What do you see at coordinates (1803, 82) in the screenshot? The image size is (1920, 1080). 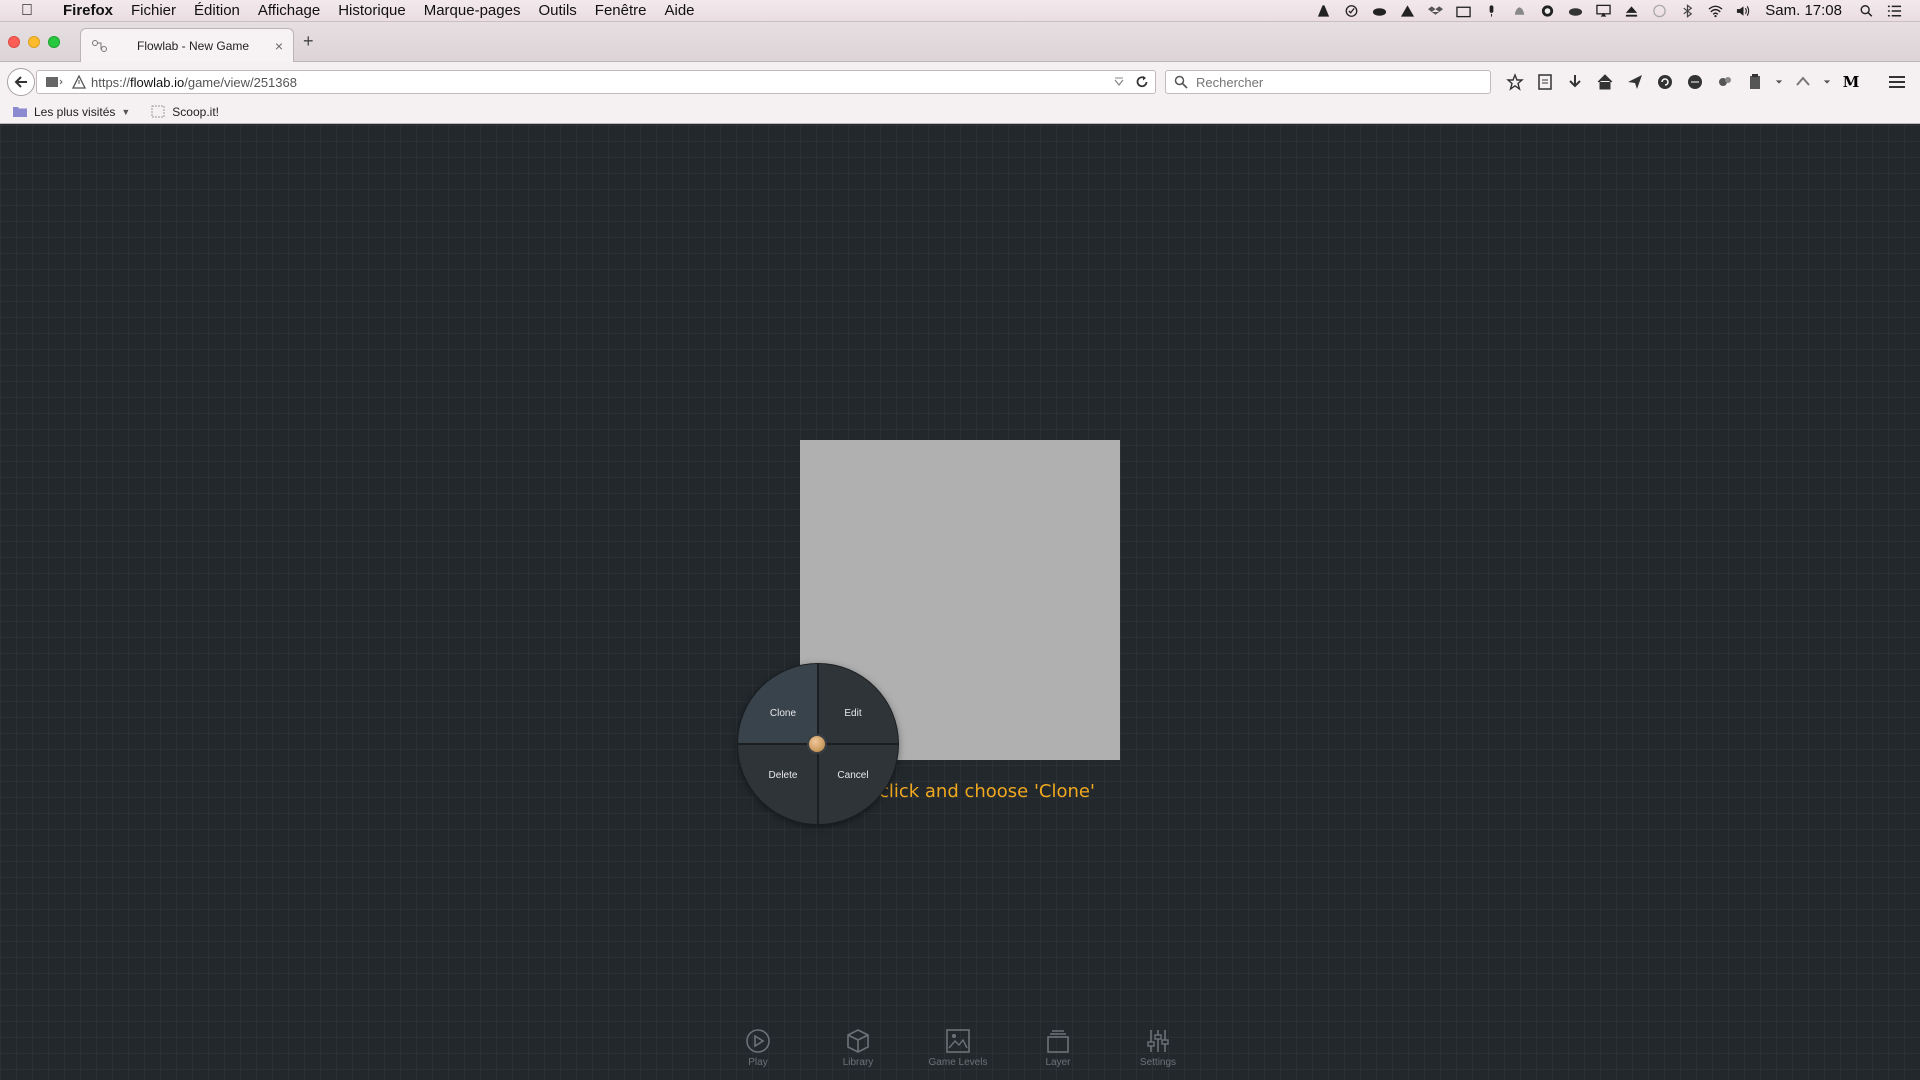 I see `screenshot-icon` at bounding box center [1803, 82].